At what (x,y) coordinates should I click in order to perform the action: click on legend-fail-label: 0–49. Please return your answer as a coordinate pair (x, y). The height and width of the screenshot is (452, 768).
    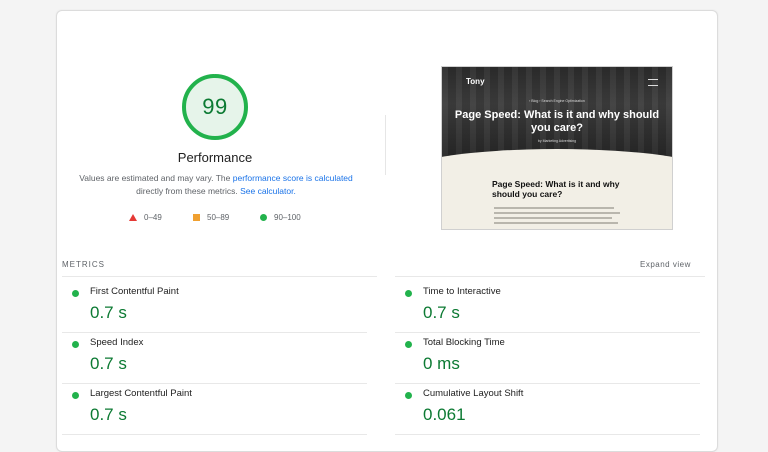
    Looking at the image, I should click on (153, 217).